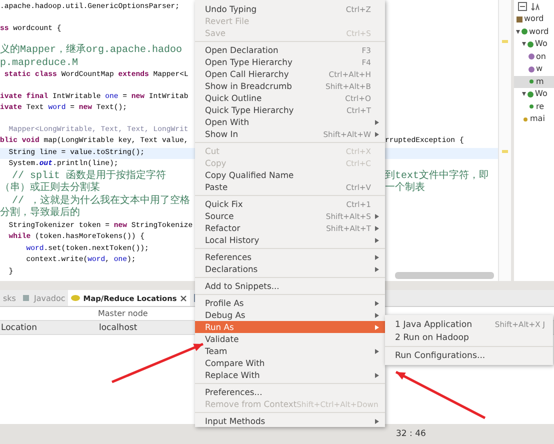 This screenshot has width=554, height=444. I want to click on code-line: 义的Mapper，继承org.apache.hadoop.mapreduce.M, so click(92, 57).